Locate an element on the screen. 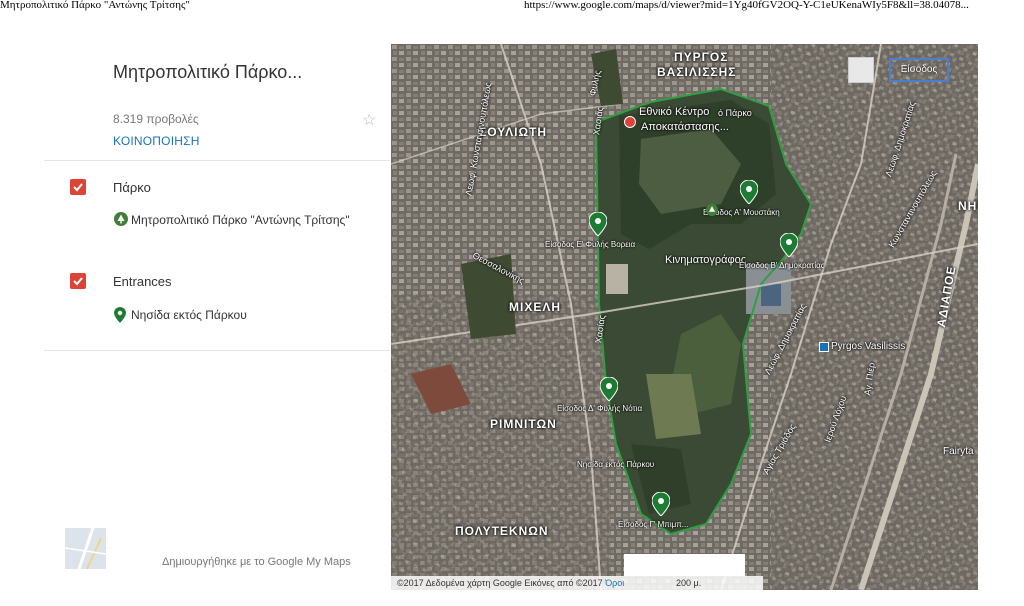 This screenshot has width=1024, height=606. poi-label: ό Πάρκο is located at coordinates (735, 113).